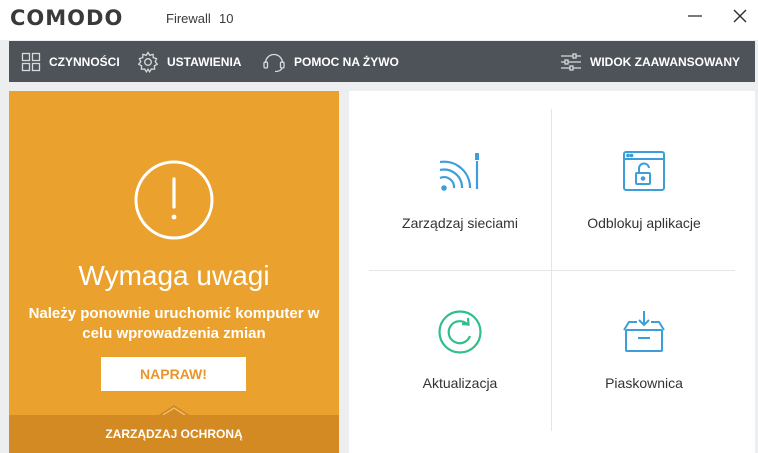 The image size is (758, 453). What do you see at coordinates (644, 206) in the screenshot?
I see `tile-unblock-applications: Odblokuj aplikacje` at bounding box center [644, 206].